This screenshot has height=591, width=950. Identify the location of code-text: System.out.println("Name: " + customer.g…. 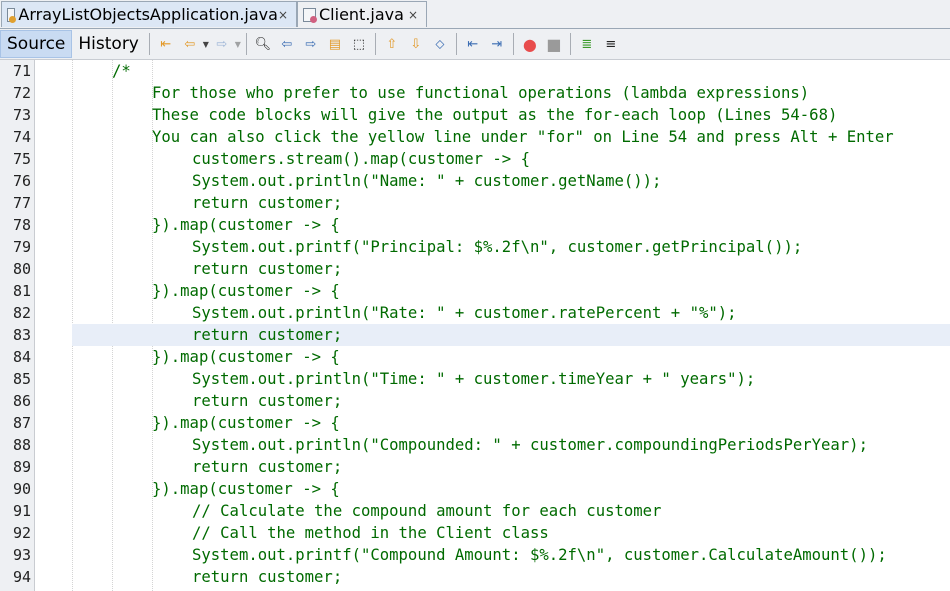
(427, 181).